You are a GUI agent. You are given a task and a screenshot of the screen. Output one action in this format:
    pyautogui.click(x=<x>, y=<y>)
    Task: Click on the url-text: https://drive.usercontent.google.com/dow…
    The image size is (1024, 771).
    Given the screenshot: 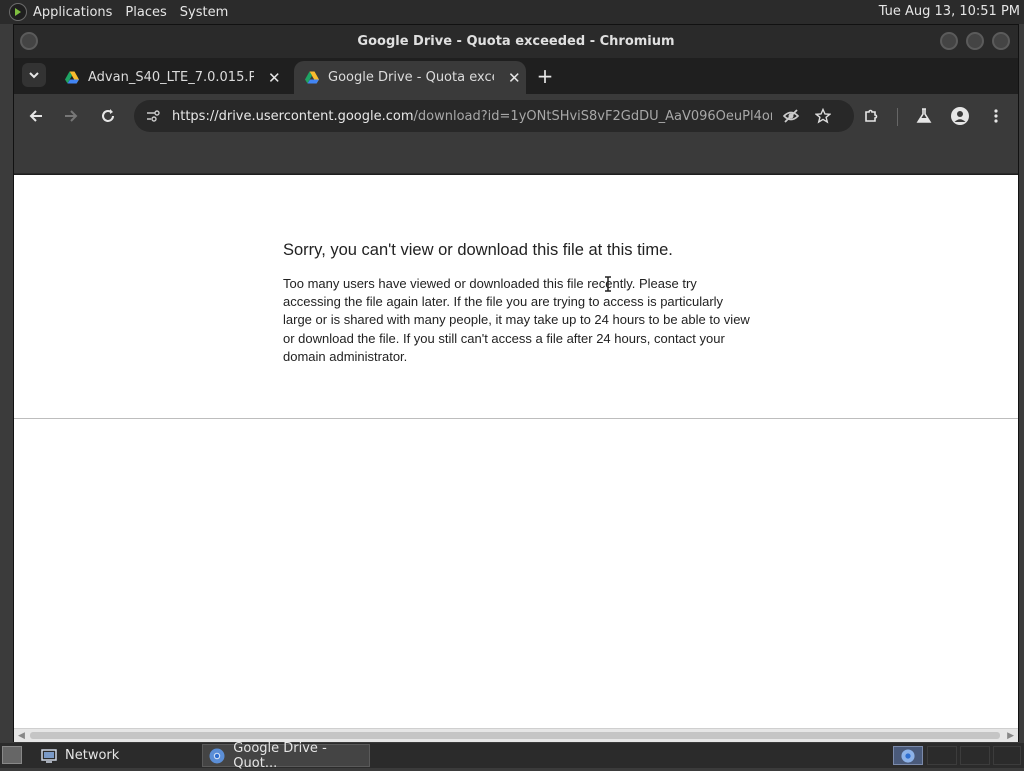 What is the action you would take?
    pyautogui.click(x=472, y=116)
    